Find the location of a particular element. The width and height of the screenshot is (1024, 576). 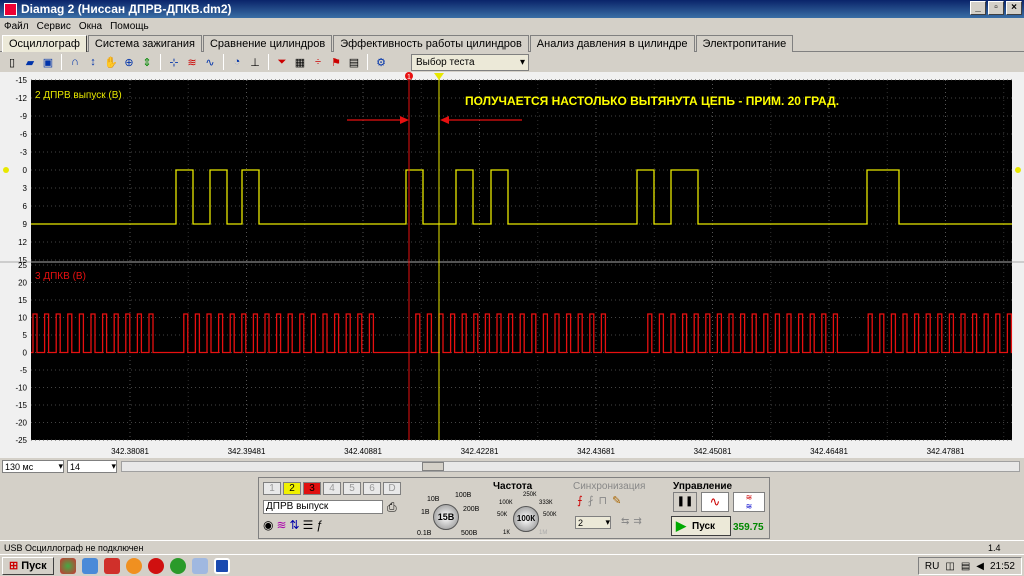

start-button: ▶ Пуск is located at coordinates (701, 526).